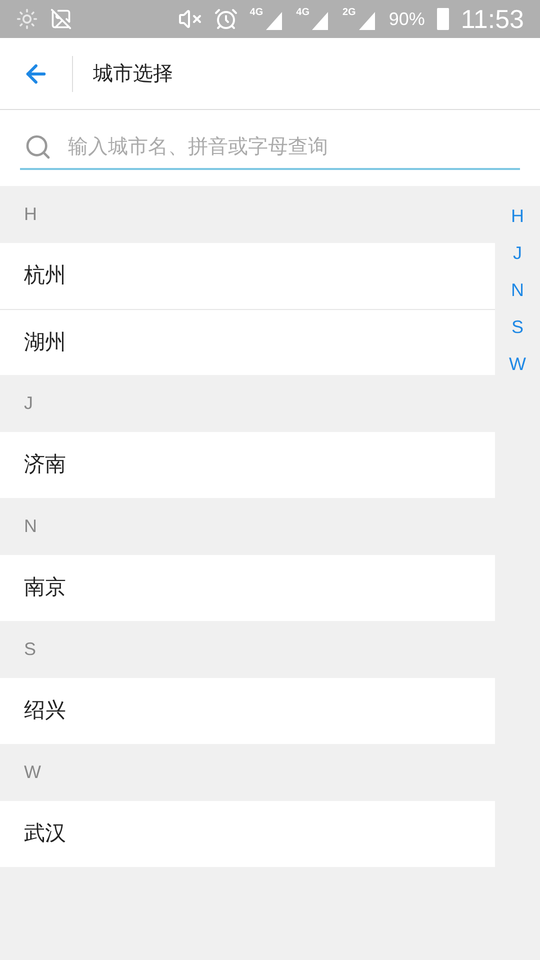 The width and height of the screenshot is (540, 960). What do you see at coordinates (247, 276) in the screenshot?
I see `city-item: 杭州` at bounding box center [247, 276].